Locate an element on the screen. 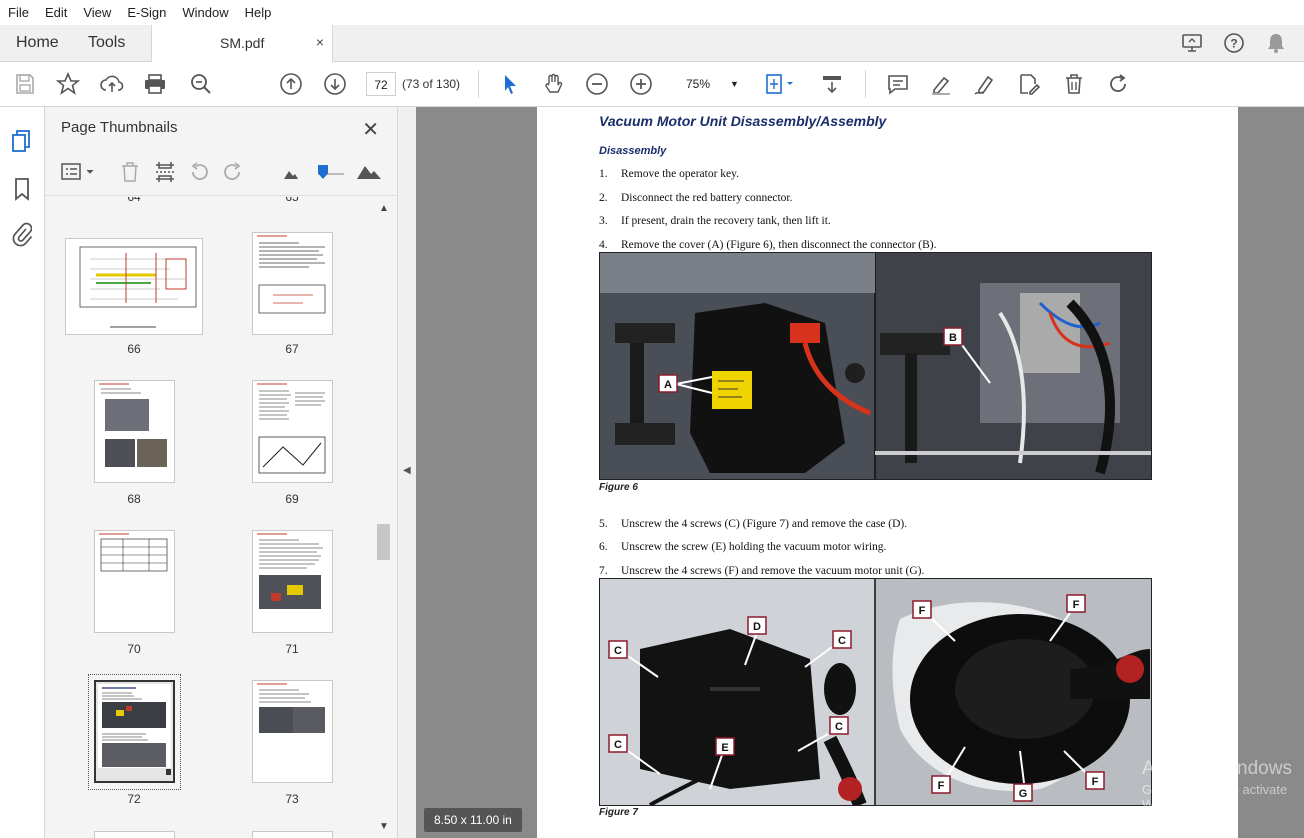 This screenshot has height=838, width=1304. close-panel-icon: ✕ is located at coordinates (370, 129).